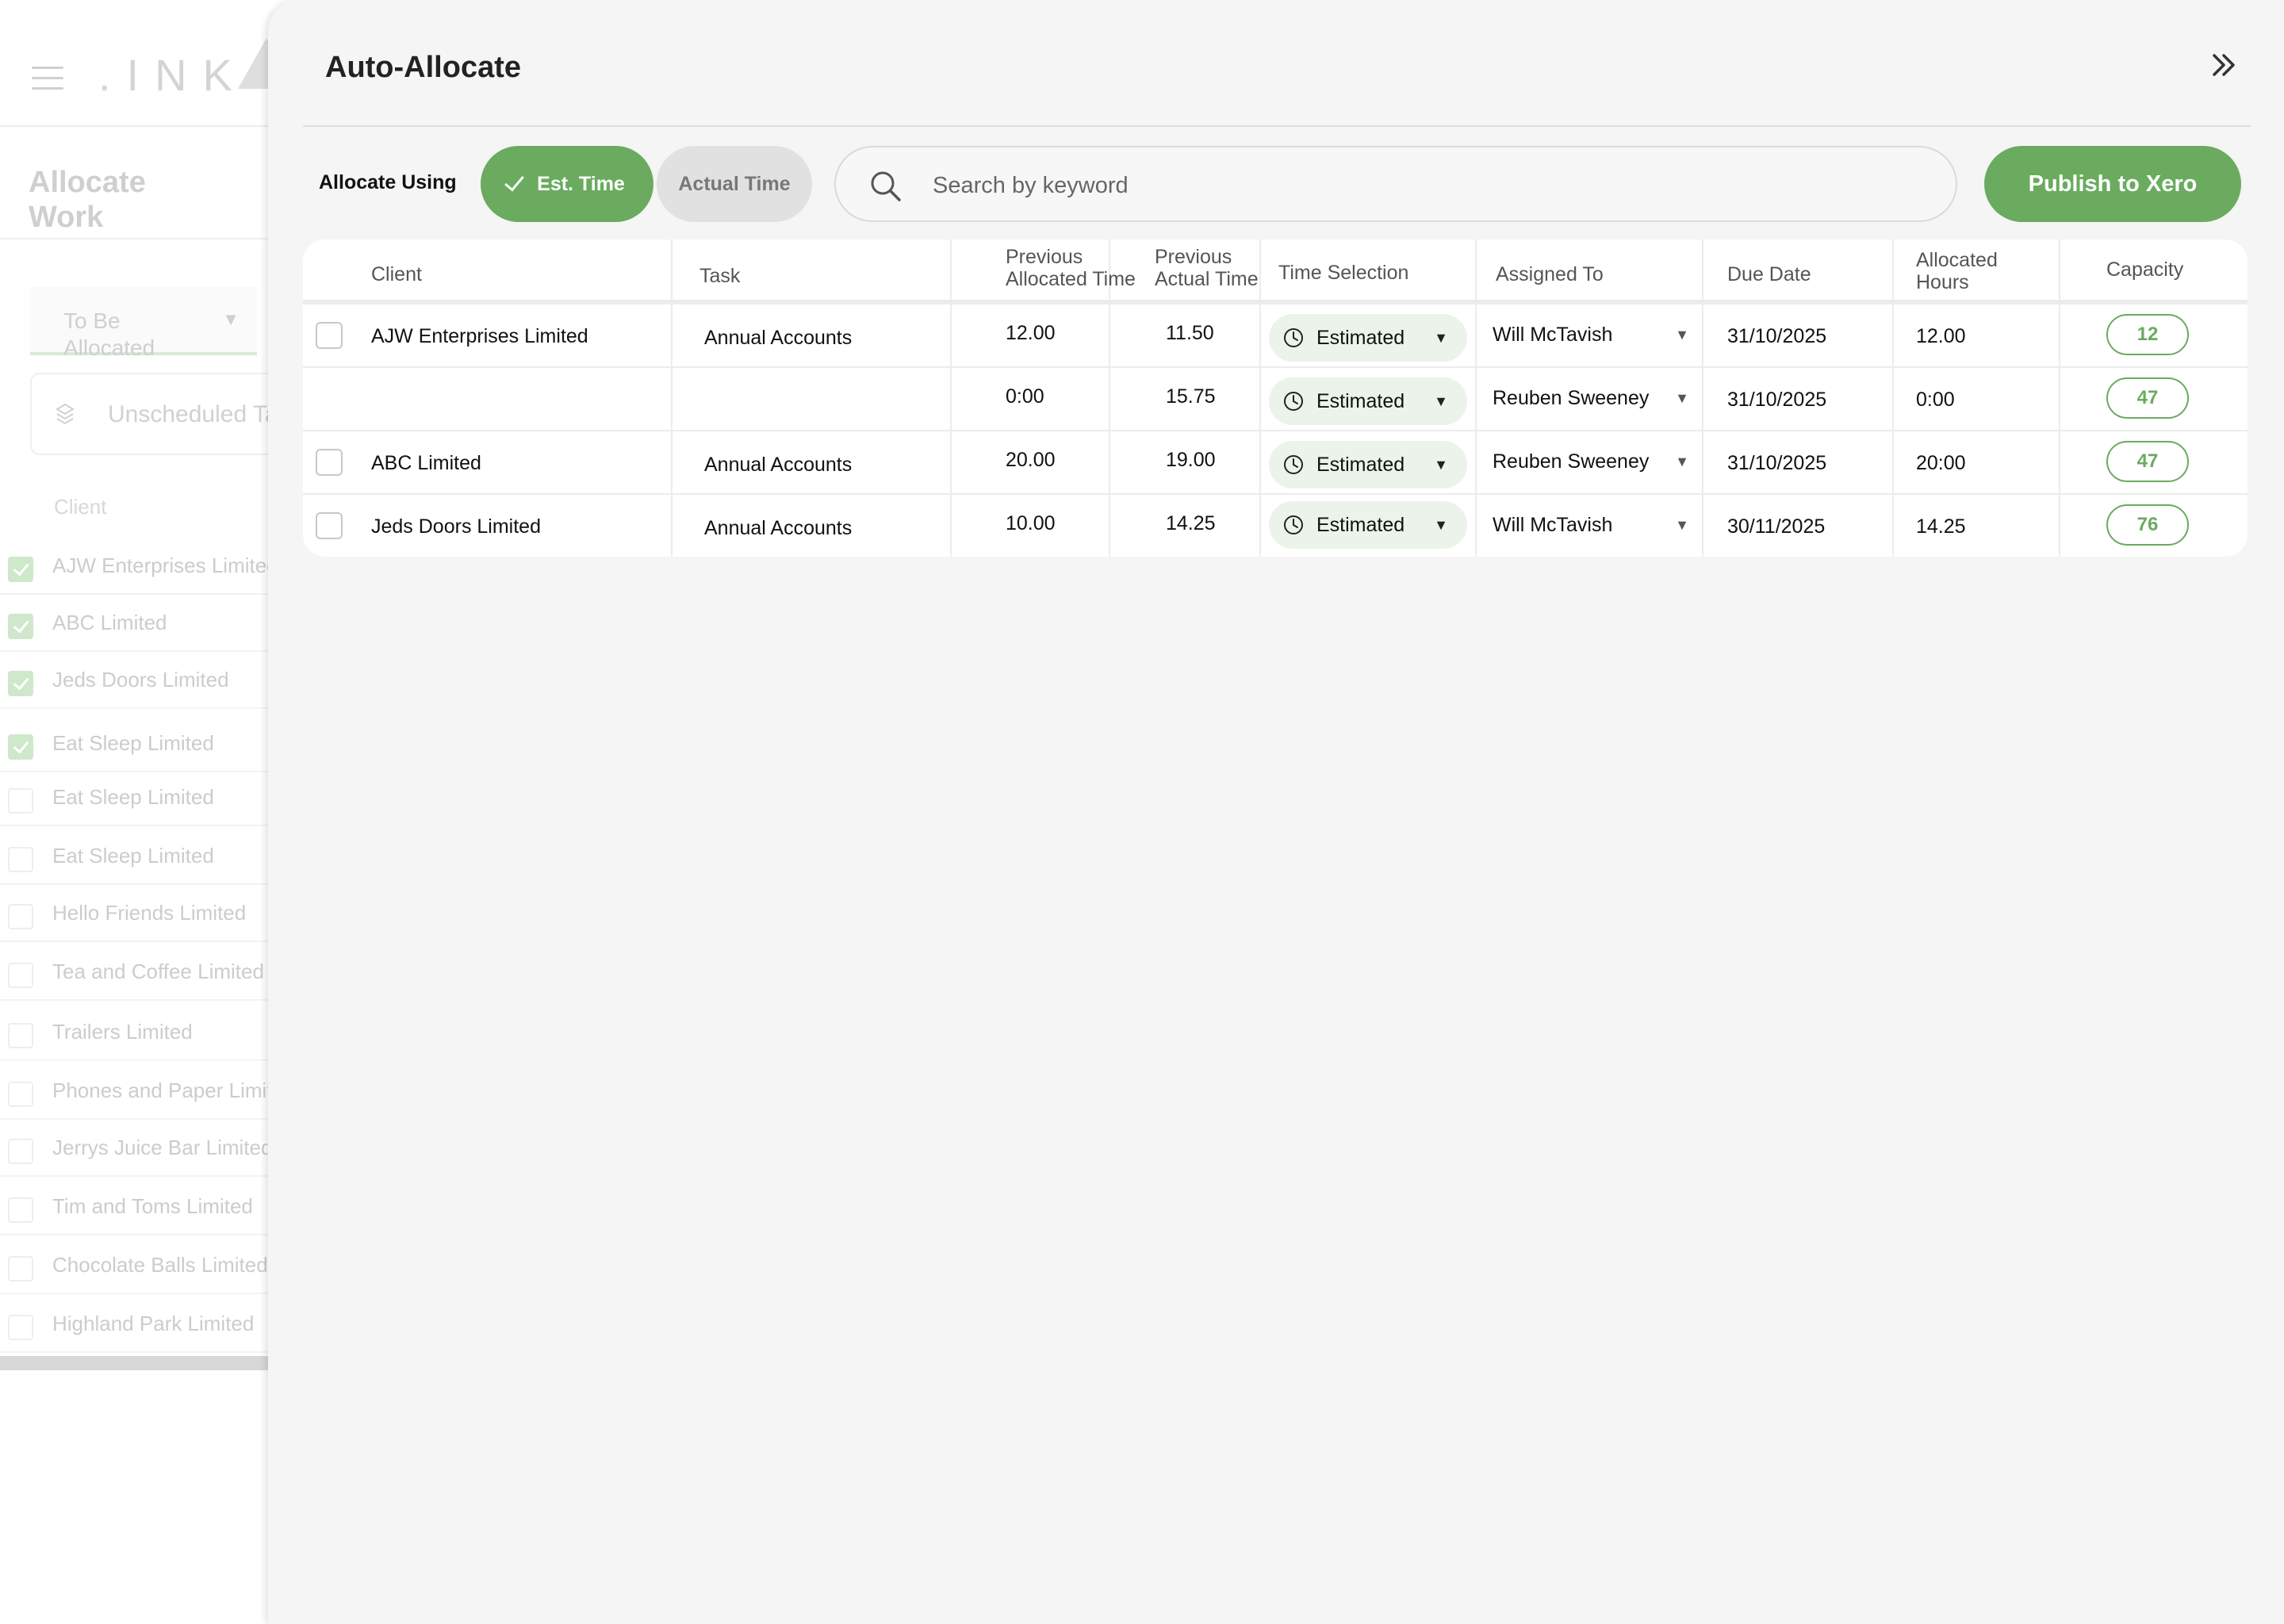  What do you see at coordinates (109, 622) in the screenshot?
I see `bg-client-name: ABC Limited` at bounding box center [109, 622].